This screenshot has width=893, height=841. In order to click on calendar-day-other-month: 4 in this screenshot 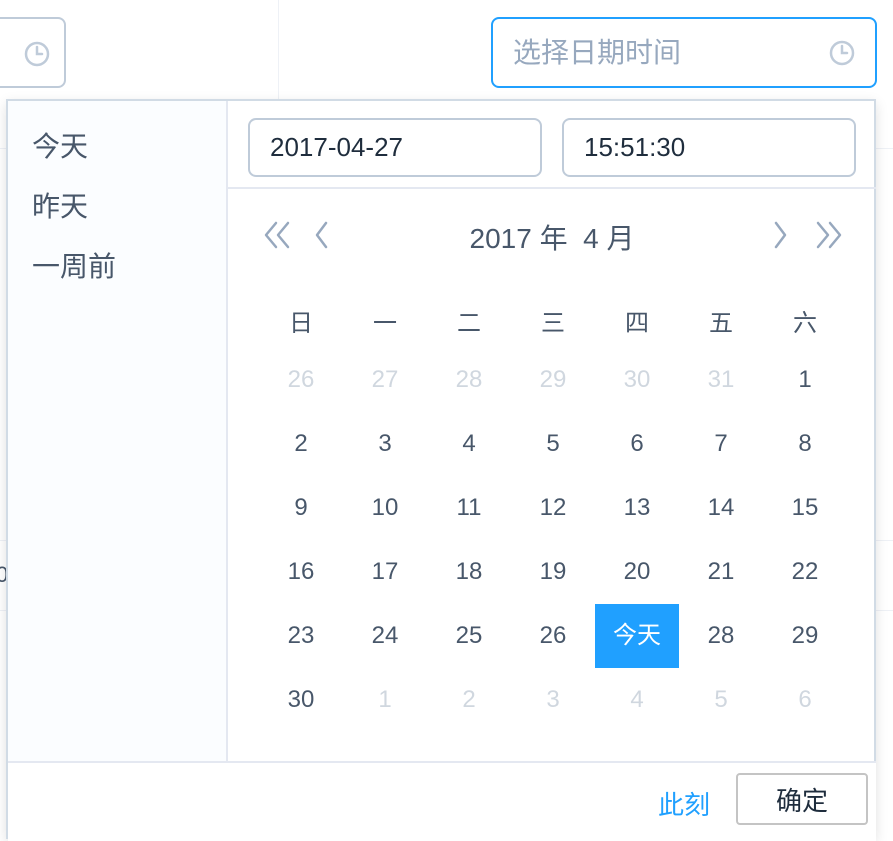, I will do `click(637, 700)`.